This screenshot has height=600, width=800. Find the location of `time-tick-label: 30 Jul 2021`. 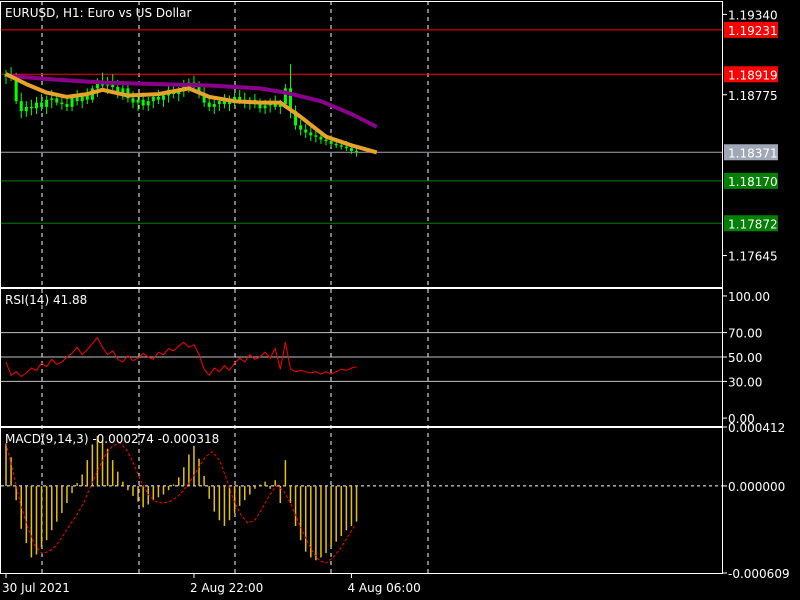

time-tick-label: 30 Jul 2021 is located at coordinates (36, 588).